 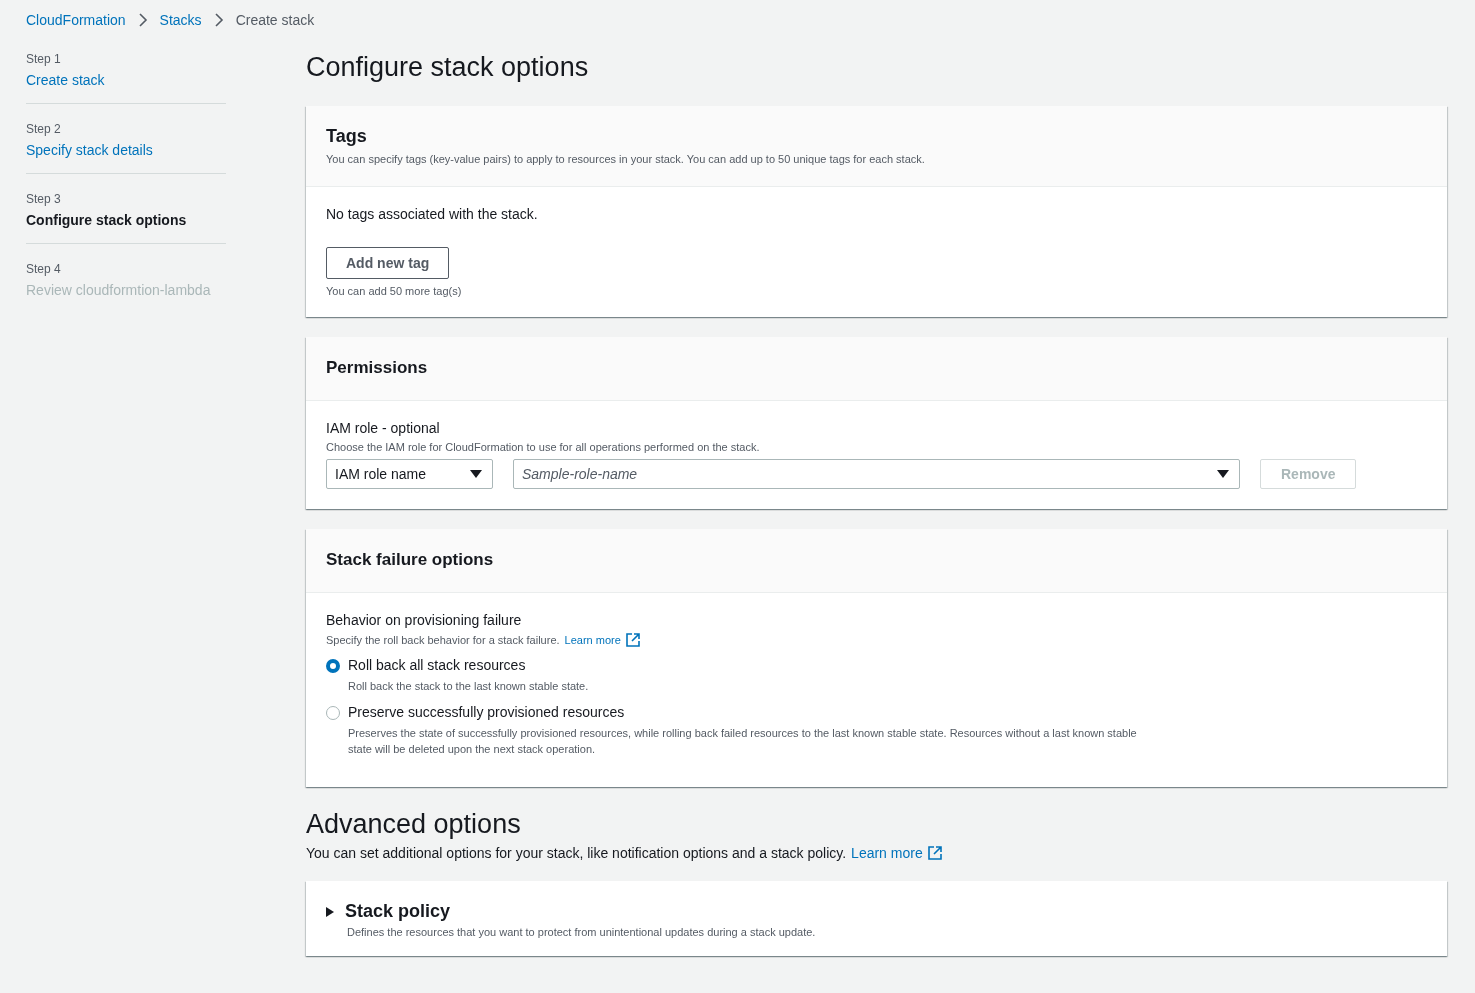 What do you see at coordinates (414, 824) in the screenshot?
I see `section-title: Advanced options` at bounding box center [414, 824].